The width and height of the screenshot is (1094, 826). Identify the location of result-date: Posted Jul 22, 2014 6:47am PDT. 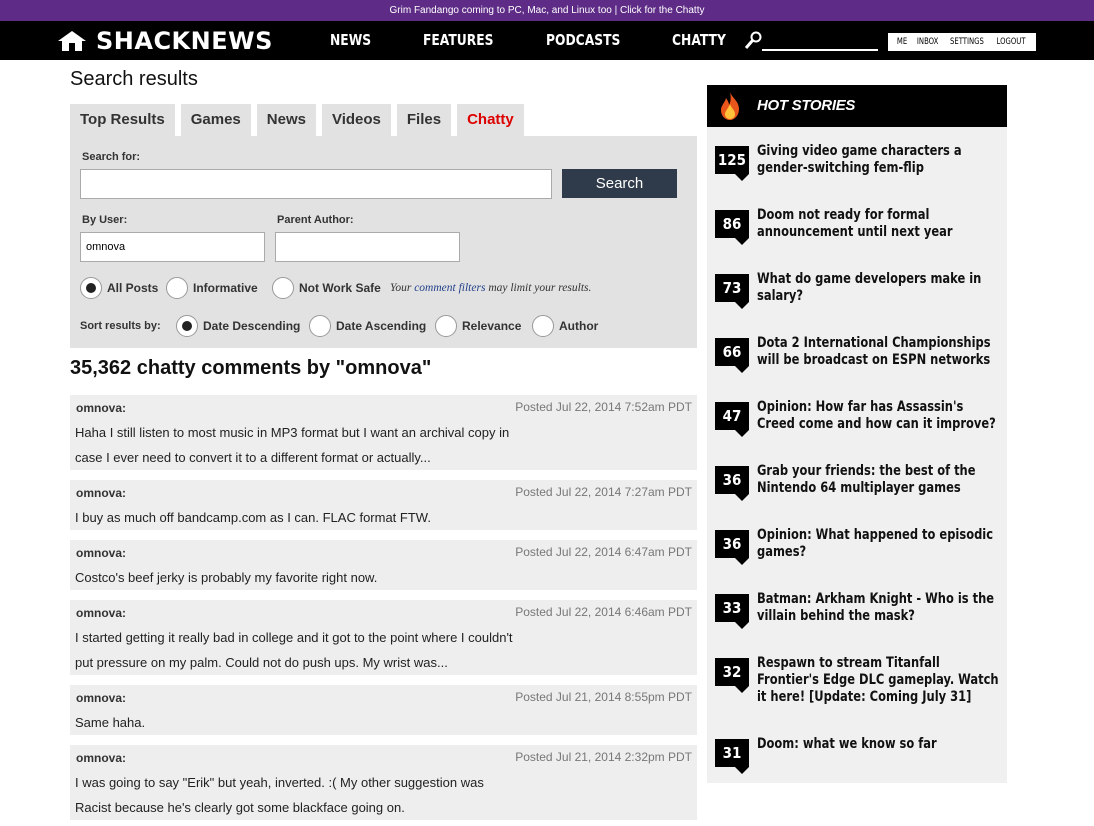
(603, 552).